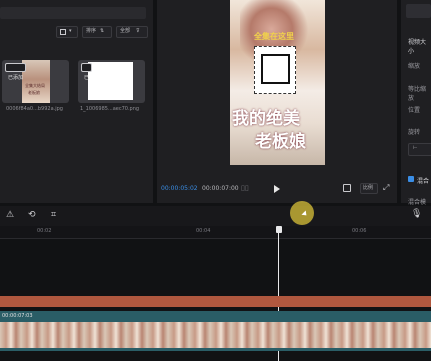 Image resolution: width=431 pixels, height=361 pixels. I want to click on total-time: 00:00:07:00, so click(220, 188).